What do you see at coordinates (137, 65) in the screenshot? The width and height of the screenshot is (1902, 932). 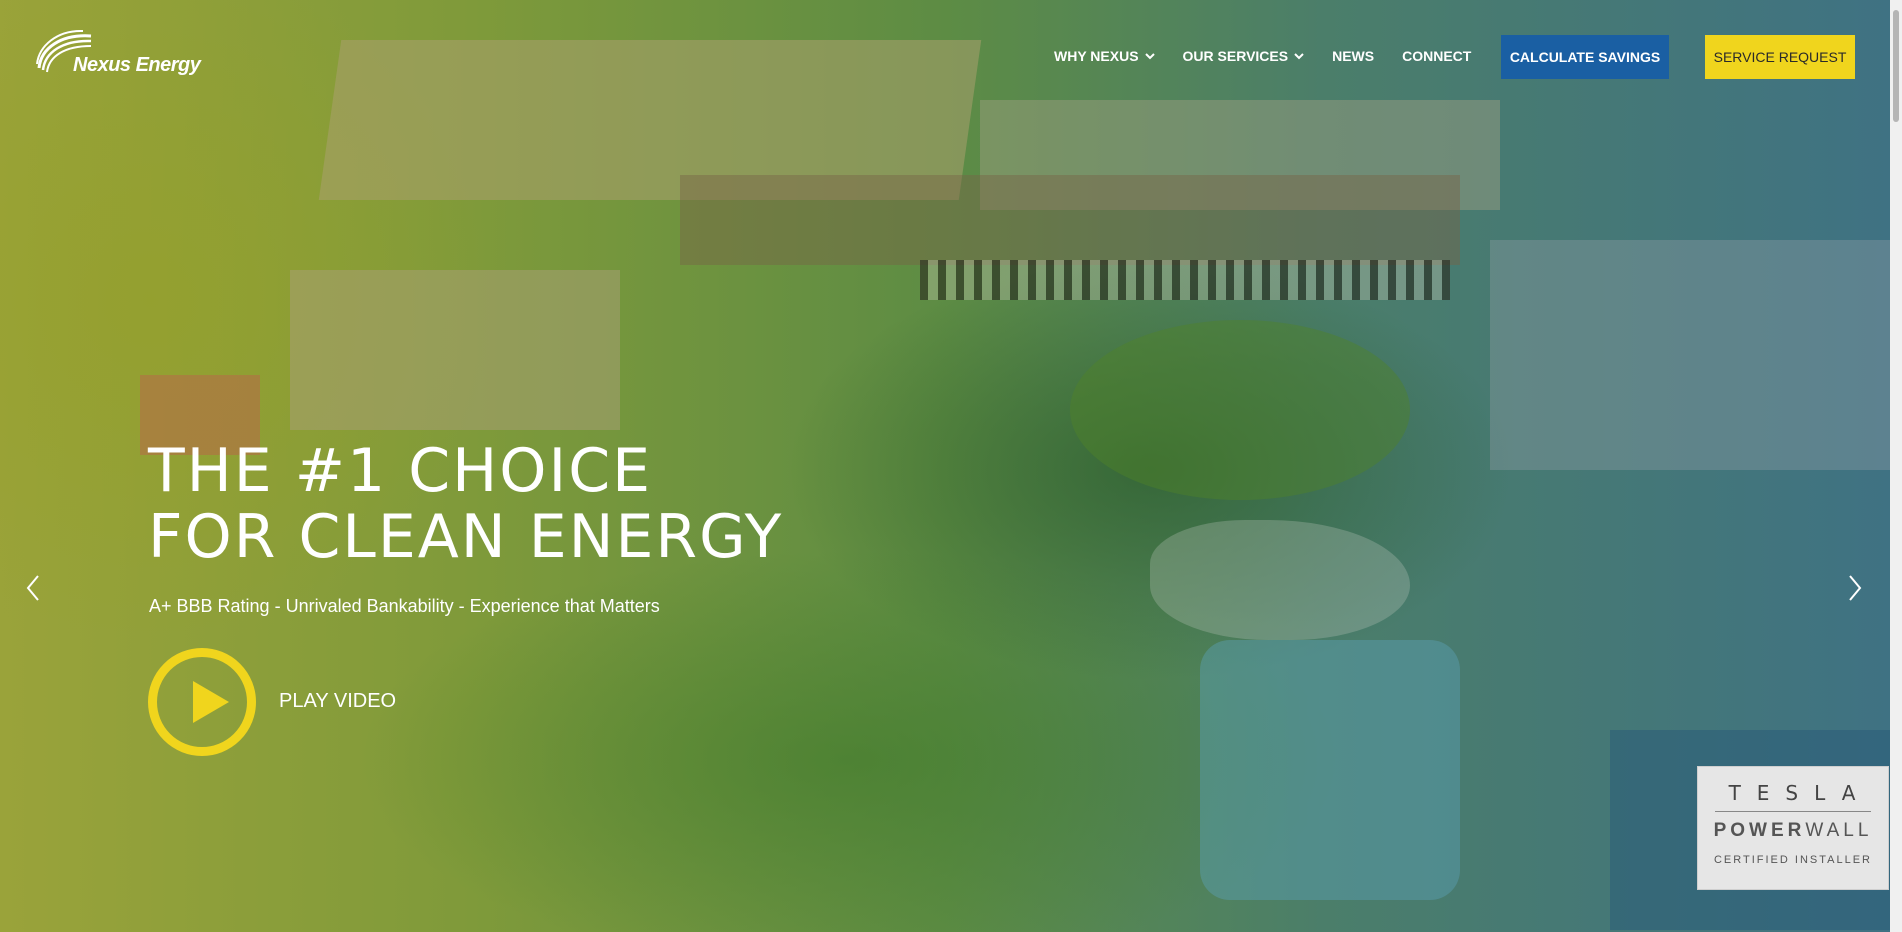 I see `brand-name: Nexus Energy` at bounding box center [137, 65].